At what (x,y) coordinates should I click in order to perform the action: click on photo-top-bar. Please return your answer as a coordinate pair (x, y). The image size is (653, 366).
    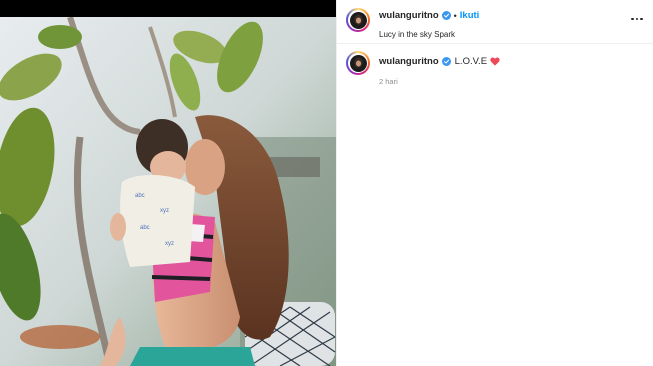
    Looking at the image, I should click on (168, 8).